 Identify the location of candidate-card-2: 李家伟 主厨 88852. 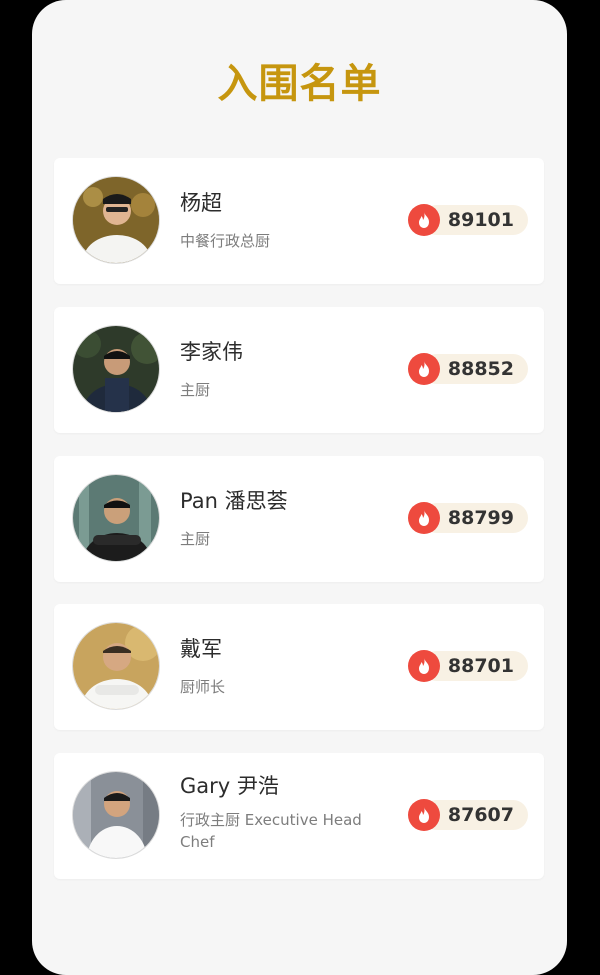
(299, 370).